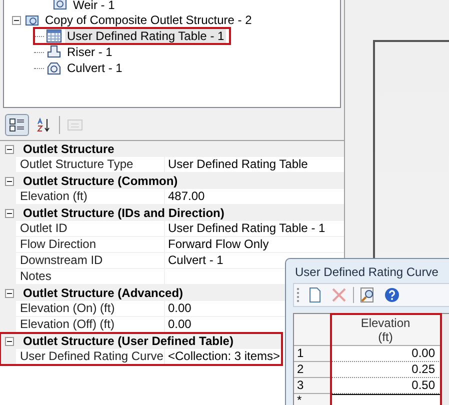 The image size is (449, 405). I want to click on row-number: 2, so click(312, 370).